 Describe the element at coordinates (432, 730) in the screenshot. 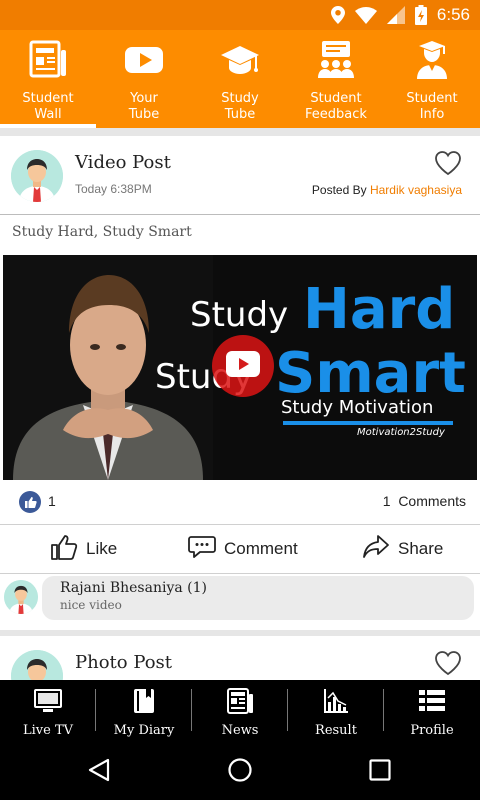

I see `nav-label: Profile` at that location.